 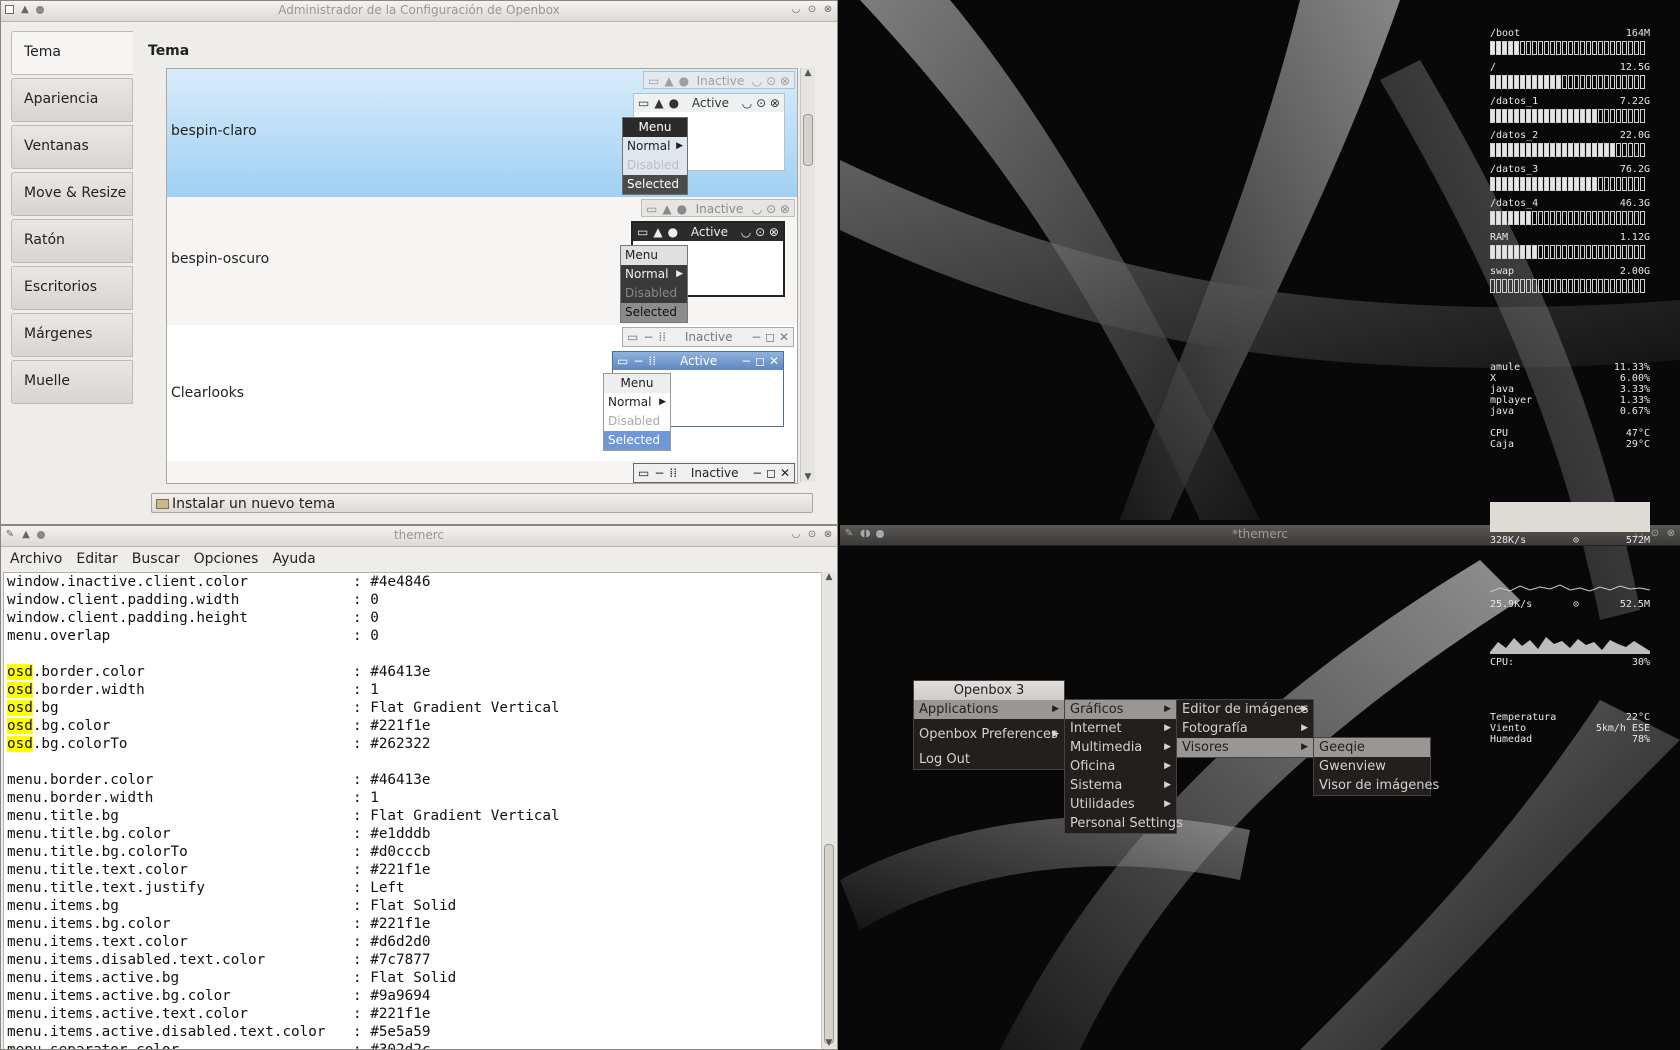 I want to click on cpu-row: CPU: 30%, so click(x=1570, y=662).